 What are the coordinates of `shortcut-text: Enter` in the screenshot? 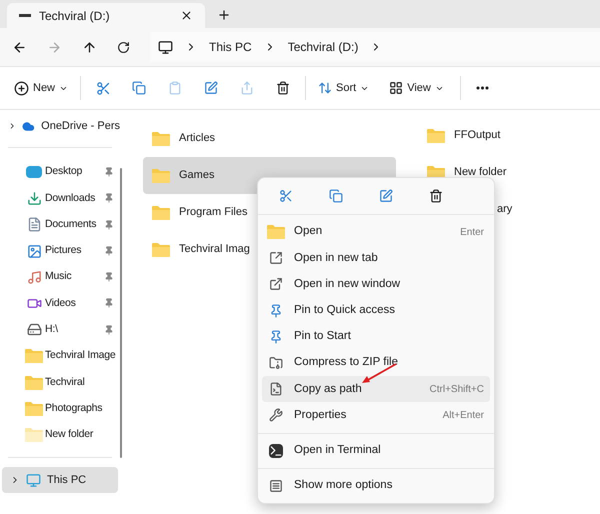 It's located at (472, 233).